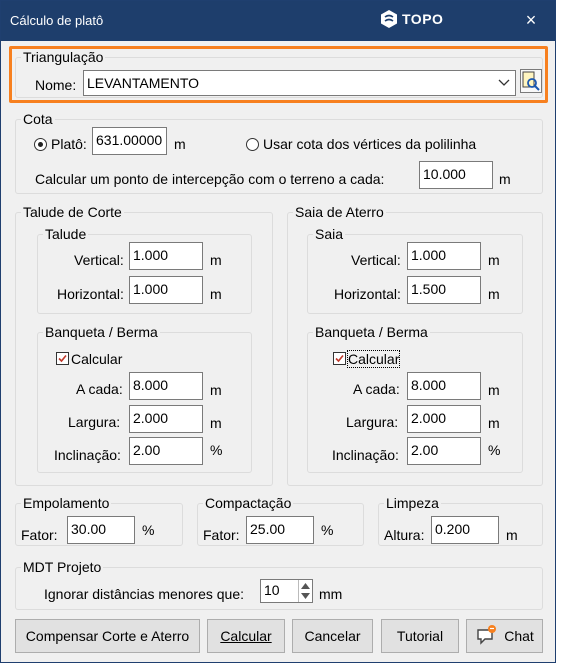 This screenshot has height=669, width=562. Describe the element at coordinates (252, 144) in the screenshot. I see `usar-cota-radio` at that location.